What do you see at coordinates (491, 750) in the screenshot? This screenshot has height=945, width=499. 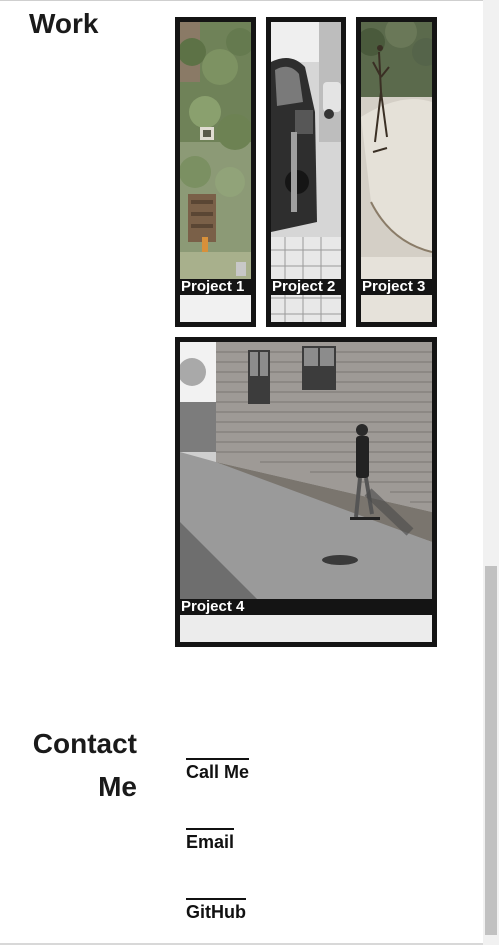 I see `scrollbar-thumb` at bounding box center [491, 750].